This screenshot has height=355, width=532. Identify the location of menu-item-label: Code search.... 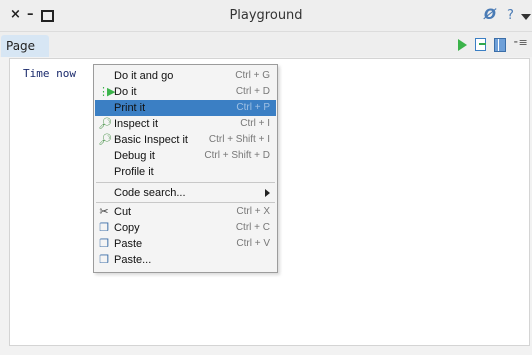
(150, 193).